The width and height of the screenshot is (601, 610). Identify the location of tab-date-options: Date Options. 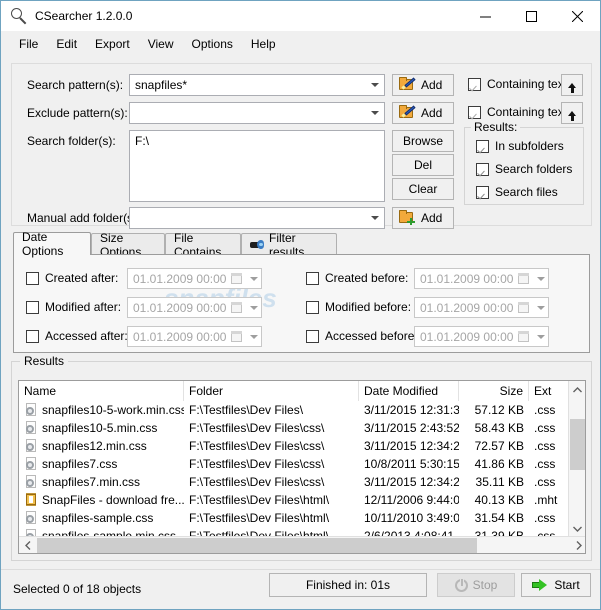
(52, 244).